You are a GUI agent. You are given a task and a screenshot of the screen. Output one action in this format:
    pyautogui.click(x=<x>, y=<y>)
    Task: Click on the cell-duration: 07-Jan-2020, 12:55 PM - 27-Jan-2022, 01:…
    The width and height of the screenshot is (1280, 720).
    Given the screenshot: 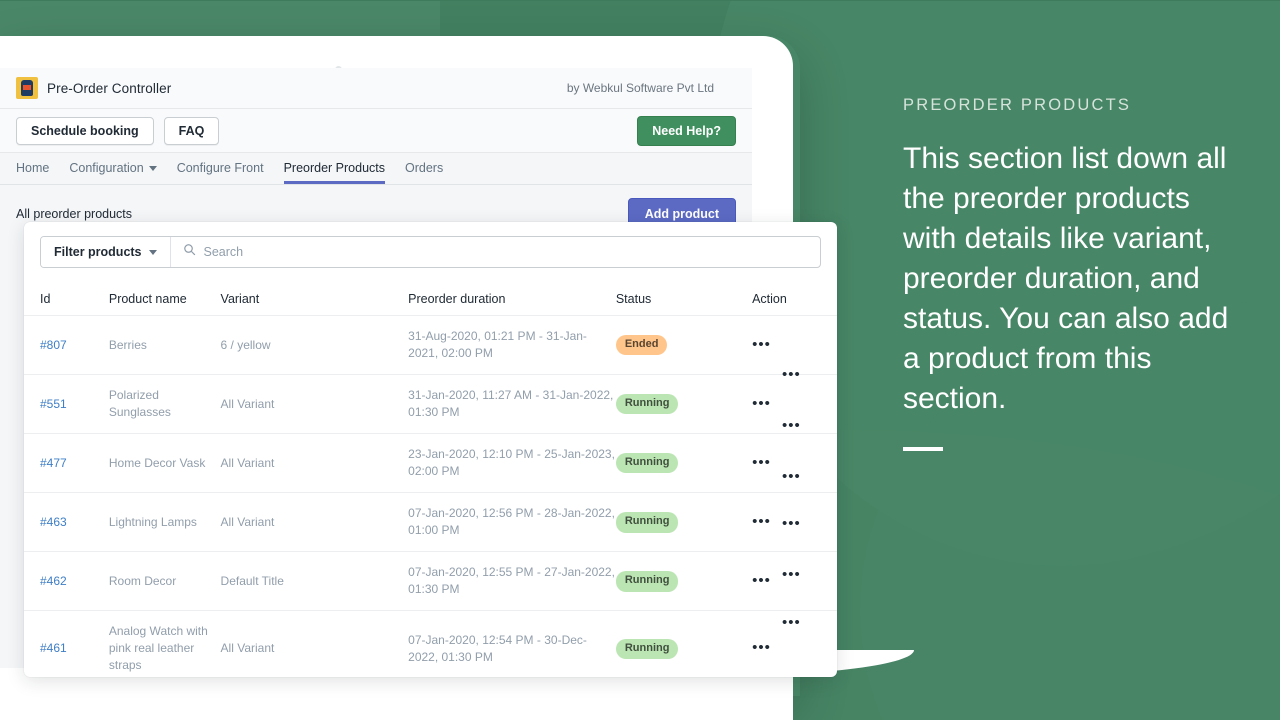 What is the action you would take?
    pyautogui.click(x=512, y=581)
    